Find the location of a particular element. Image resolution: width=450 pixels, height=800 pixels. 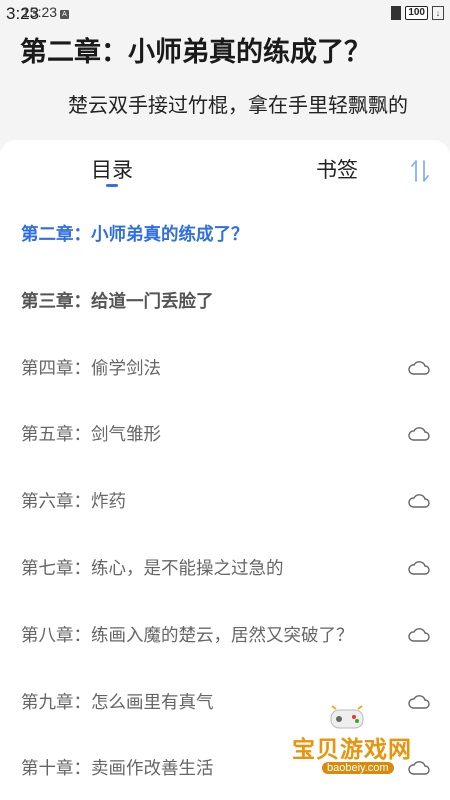

chapter-title: 第十章：卖画作改善生活 is located at coordinates (117, 769).